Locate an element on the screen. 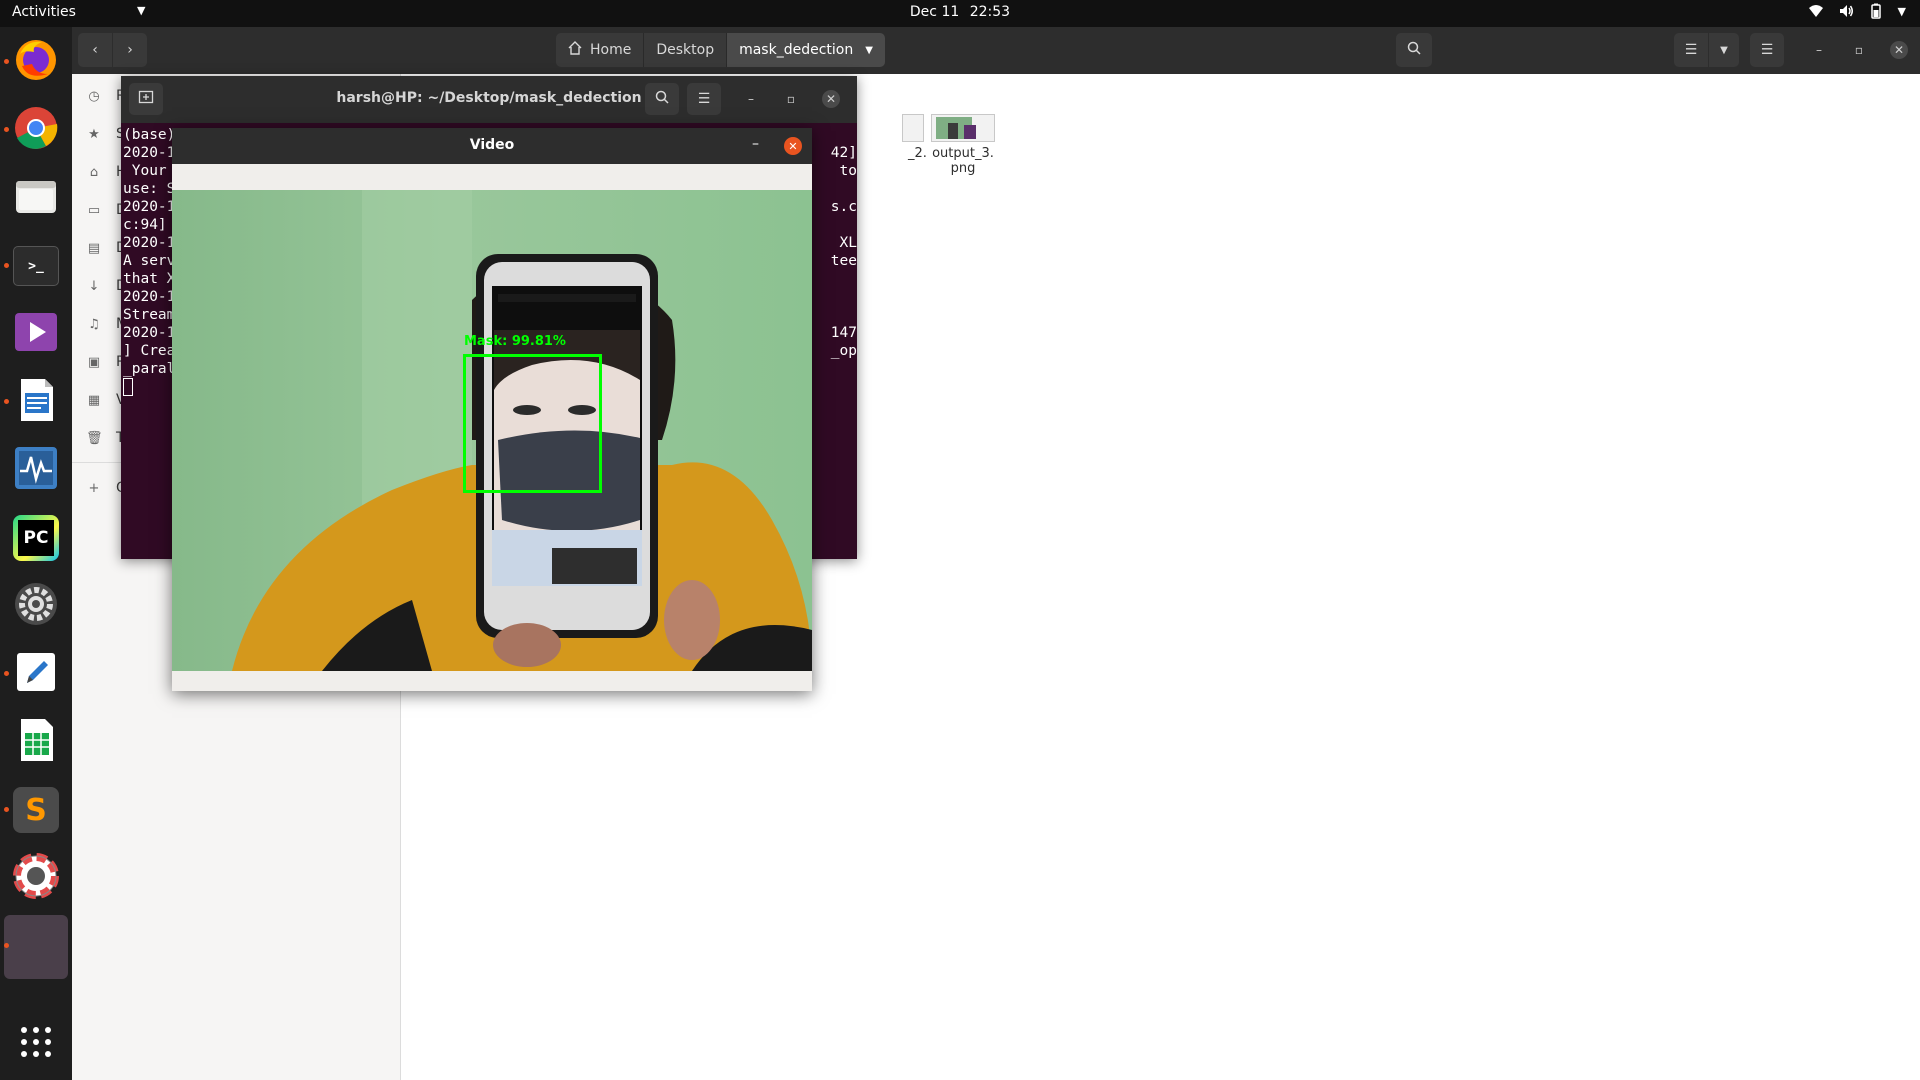  view-options-button: ▼ is located at coordinates (1724, 50).